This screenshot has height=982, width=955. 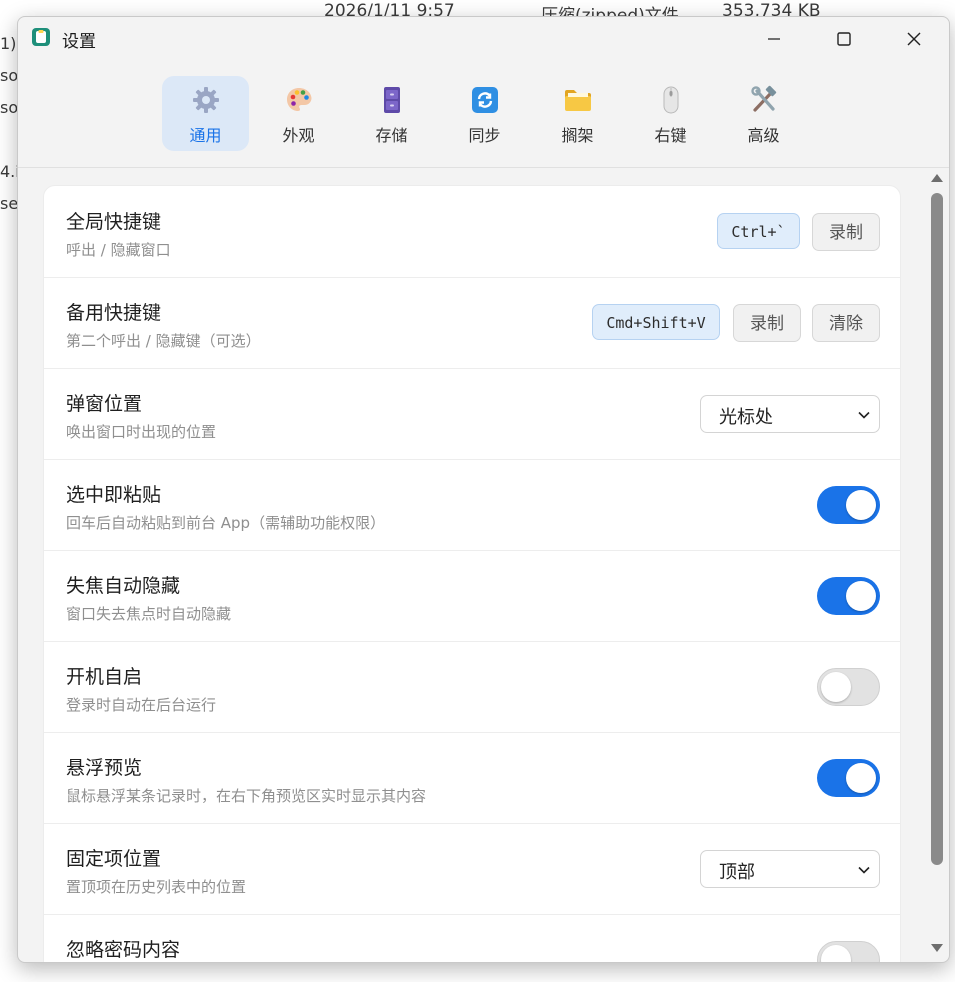 What do you see at coordinates (577, 135) in the screenshot?
I see `tab-label: 搁架` at bounding box center [577, 135].